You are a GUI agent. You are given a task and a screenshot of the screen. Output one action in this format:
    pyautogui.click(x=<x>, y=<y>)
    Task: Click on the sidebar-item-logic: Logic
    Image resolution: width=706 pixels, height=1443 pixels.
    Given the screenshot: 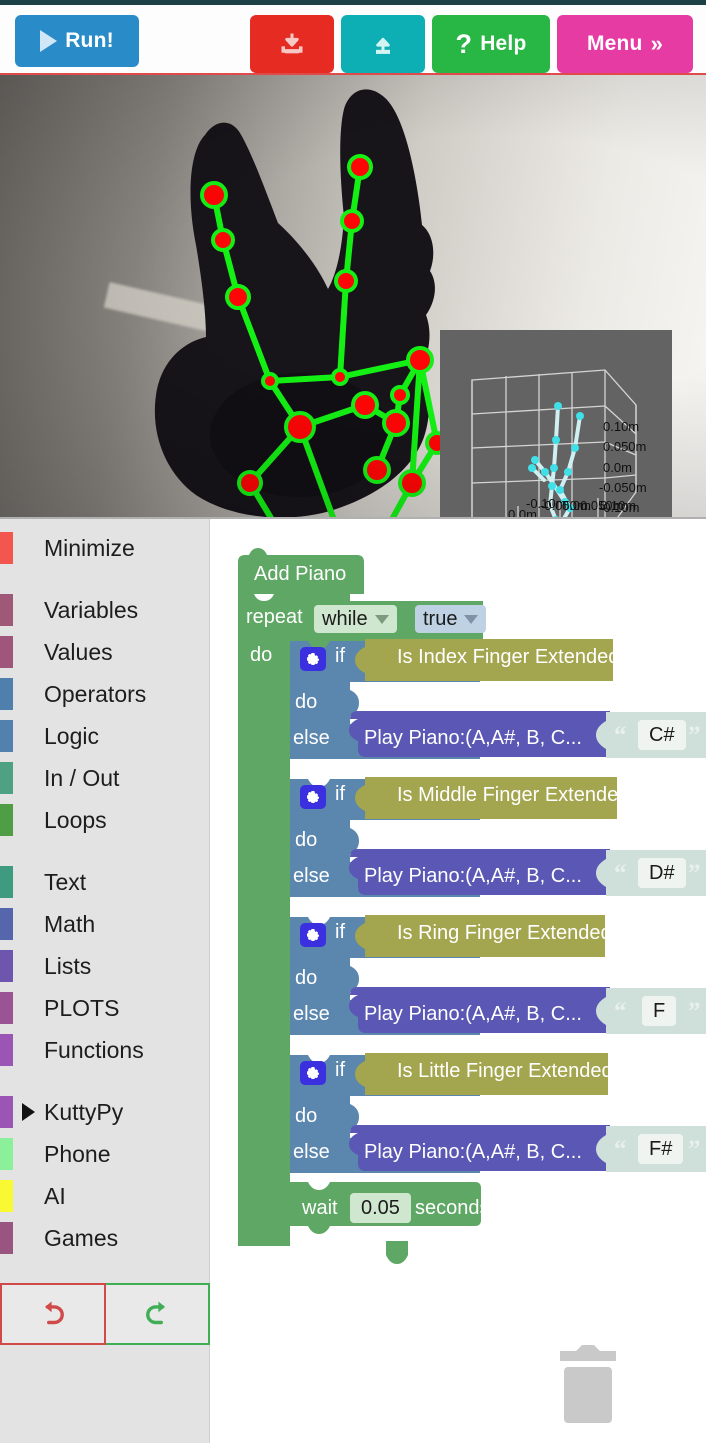 What is the action you would take?
    pyautogui.click(x=104, y=736)
    